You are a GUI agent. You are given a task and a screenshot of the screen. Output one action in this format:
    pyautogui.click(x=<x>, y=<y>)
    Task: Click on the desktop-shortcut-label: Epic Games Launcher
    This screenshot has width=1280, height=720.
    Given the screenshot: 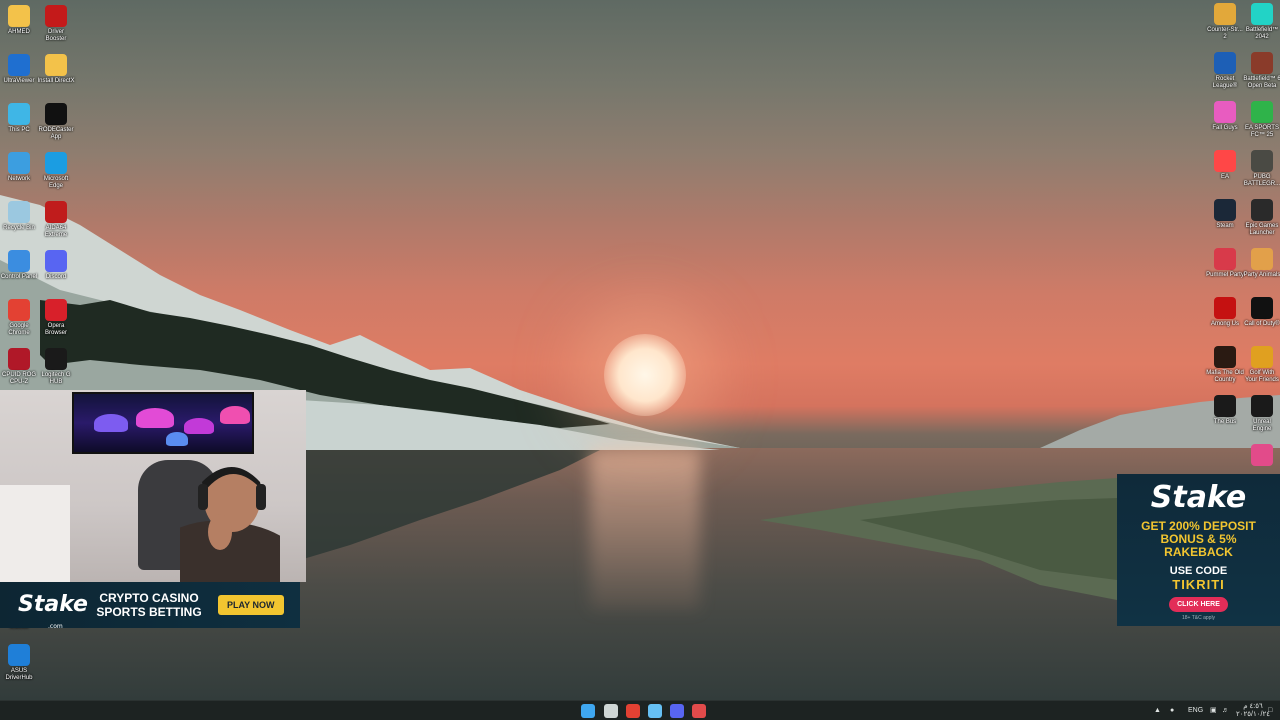 What is the action you would take?
    pyautogui.click(x=1262, y=229)
    